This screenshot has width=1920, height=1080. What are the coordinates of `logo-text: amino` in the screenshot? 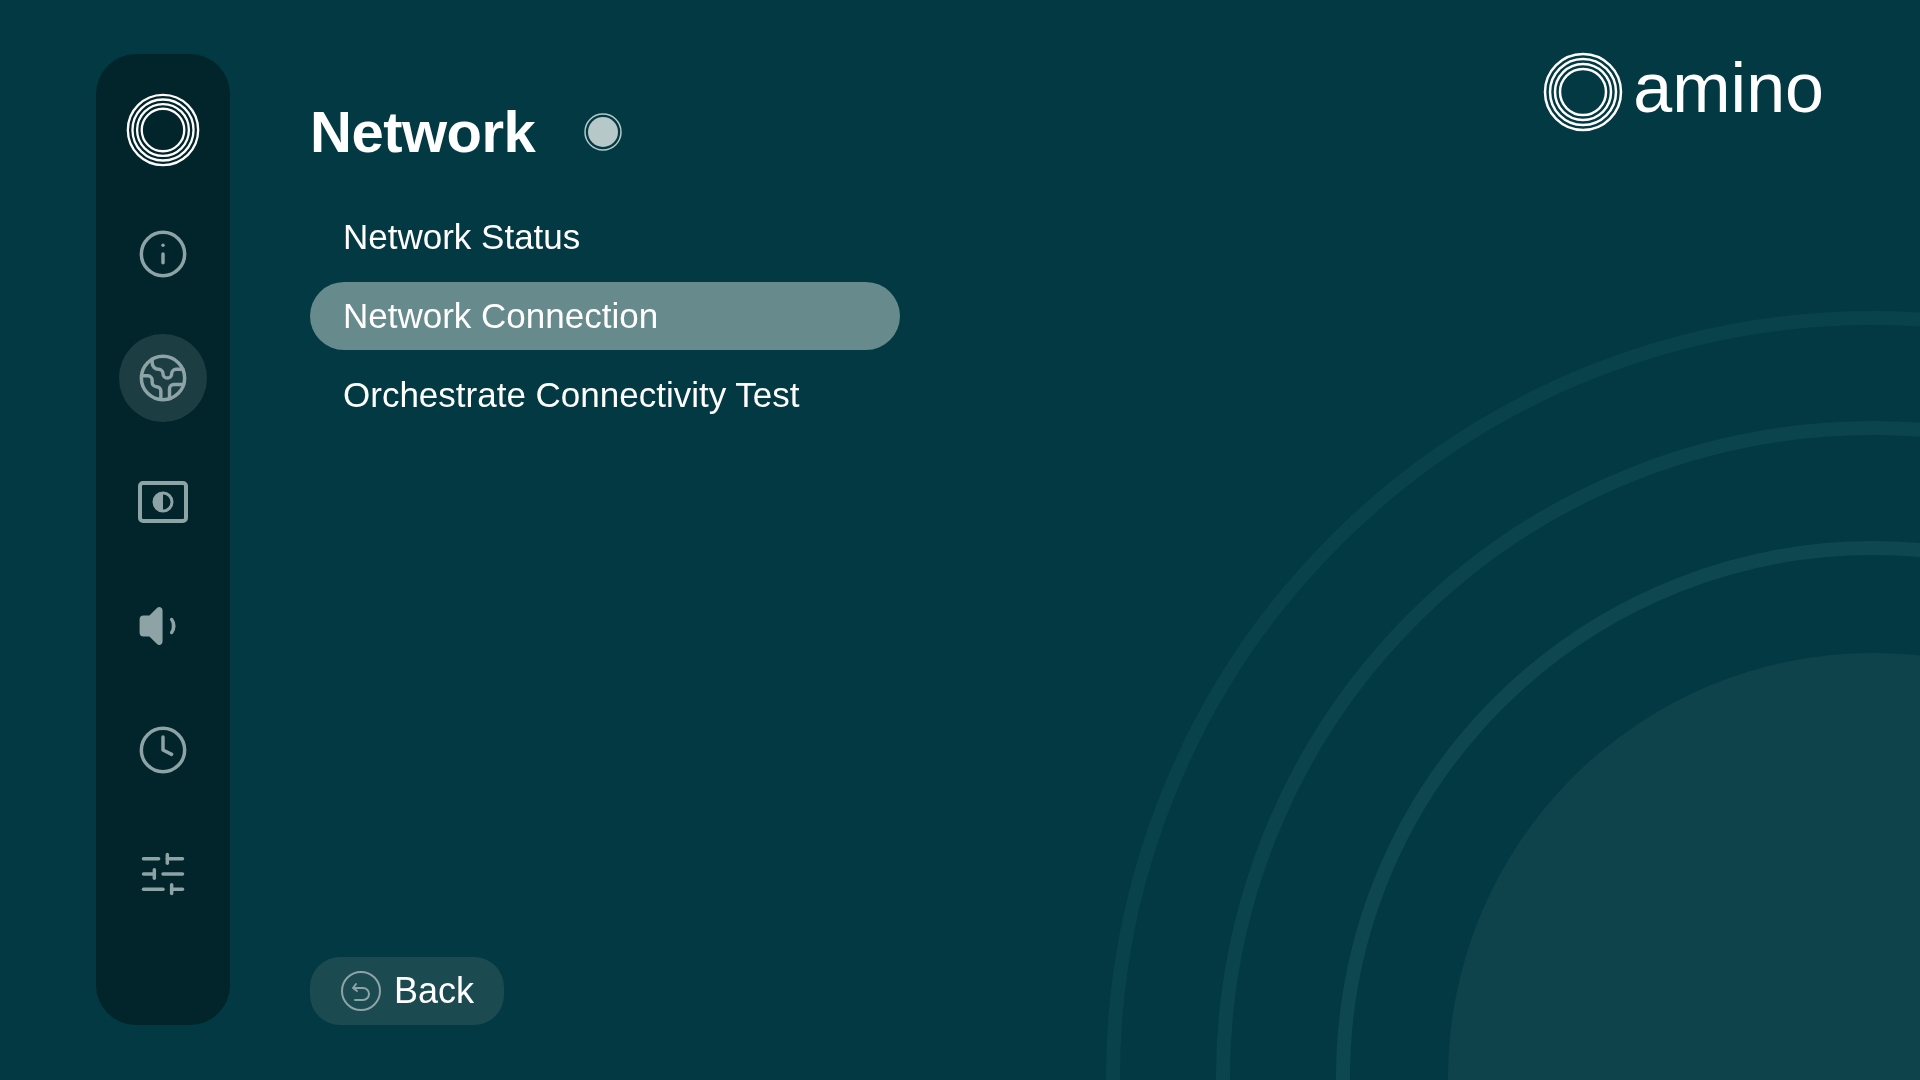 It's located at (1728, 91).